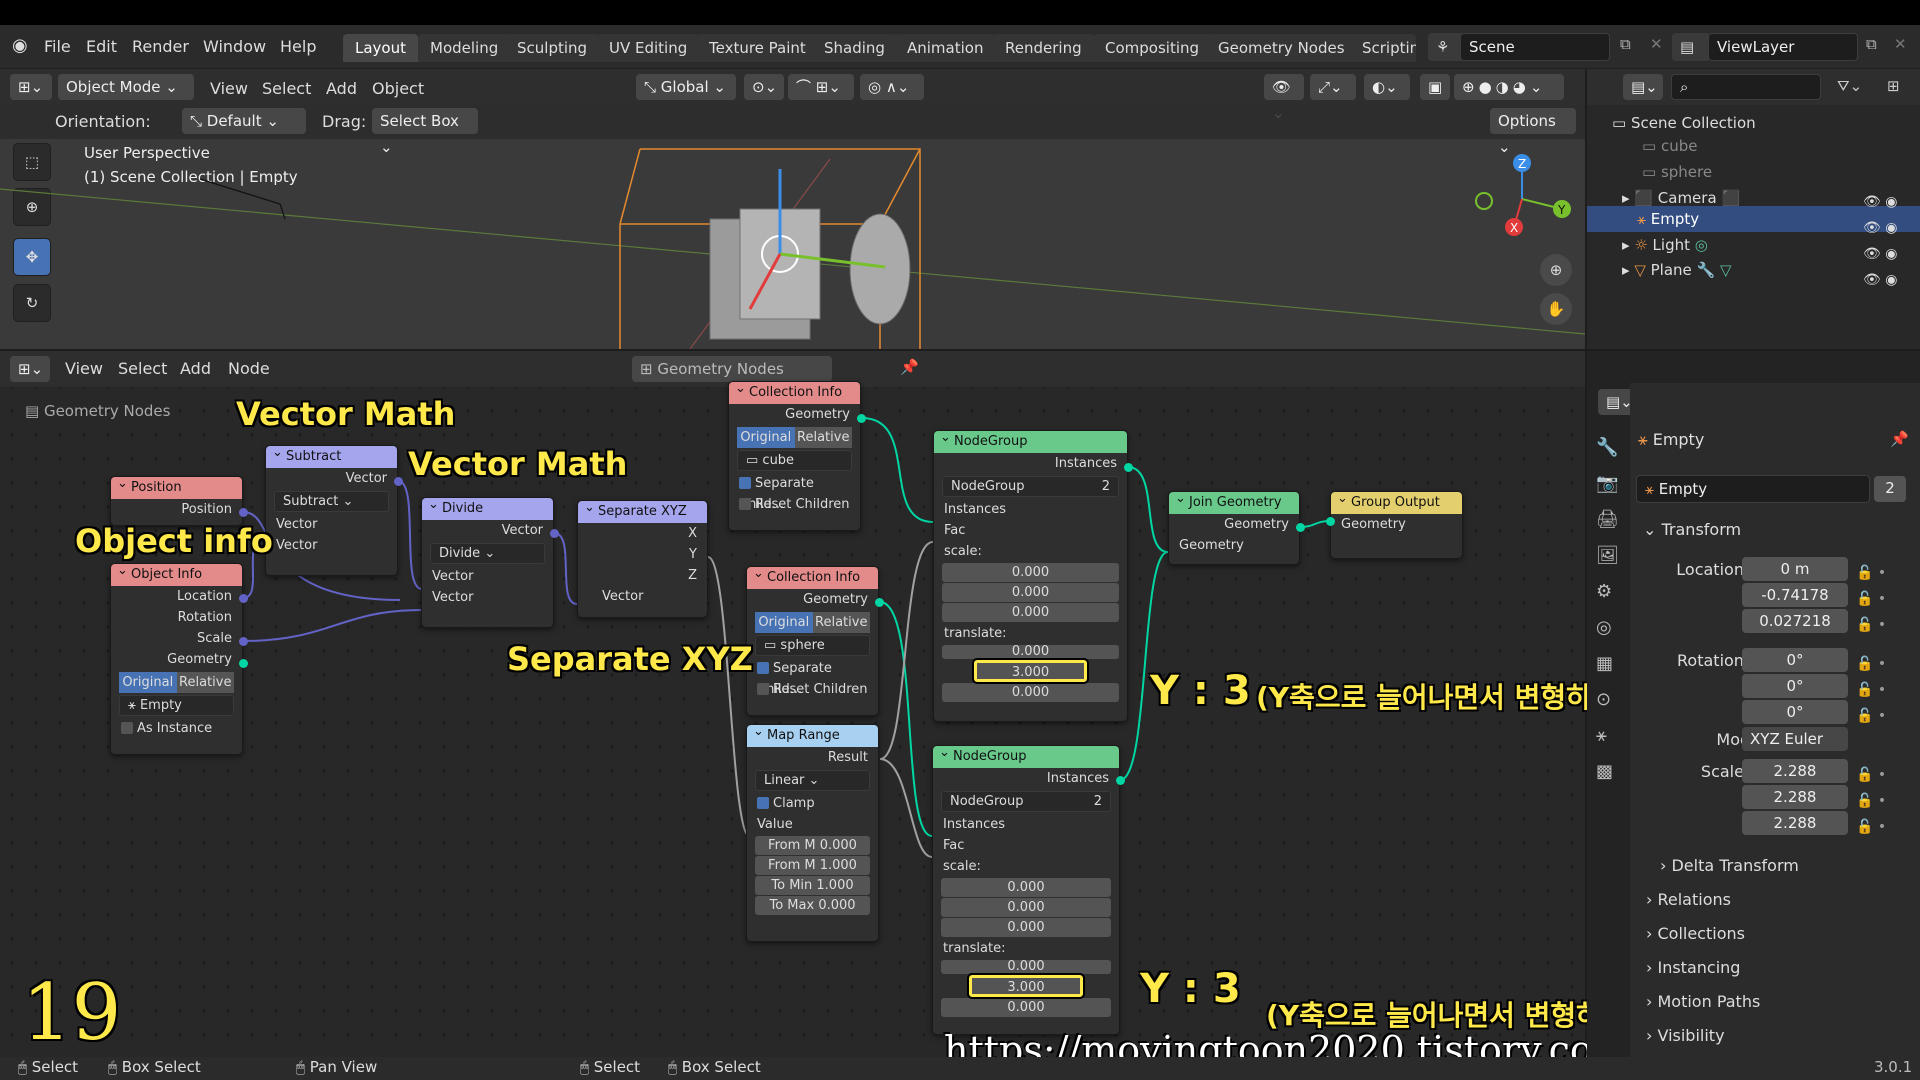  Describe the element at coordinates (763, 668) in the screenshot. I see `coll2-separate-checkbox` at that location.